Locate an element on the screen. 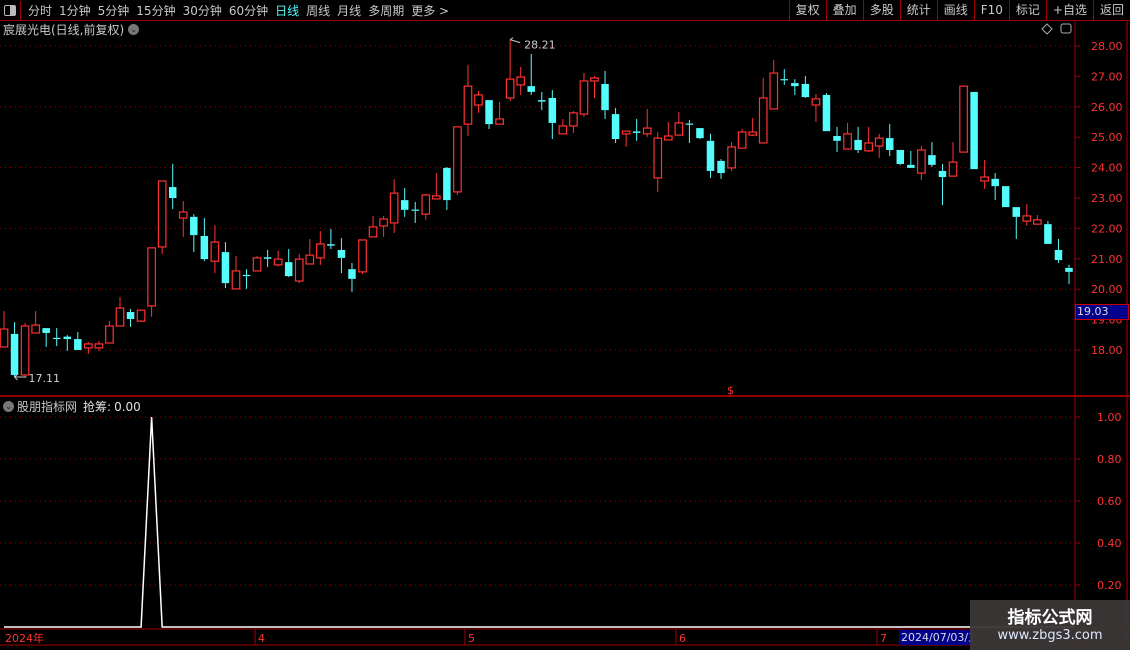 Image resolution: width=1130 pixels, height=650 pixels. watermark-title: 指标公式网 is located at coordinates (1050, 618).